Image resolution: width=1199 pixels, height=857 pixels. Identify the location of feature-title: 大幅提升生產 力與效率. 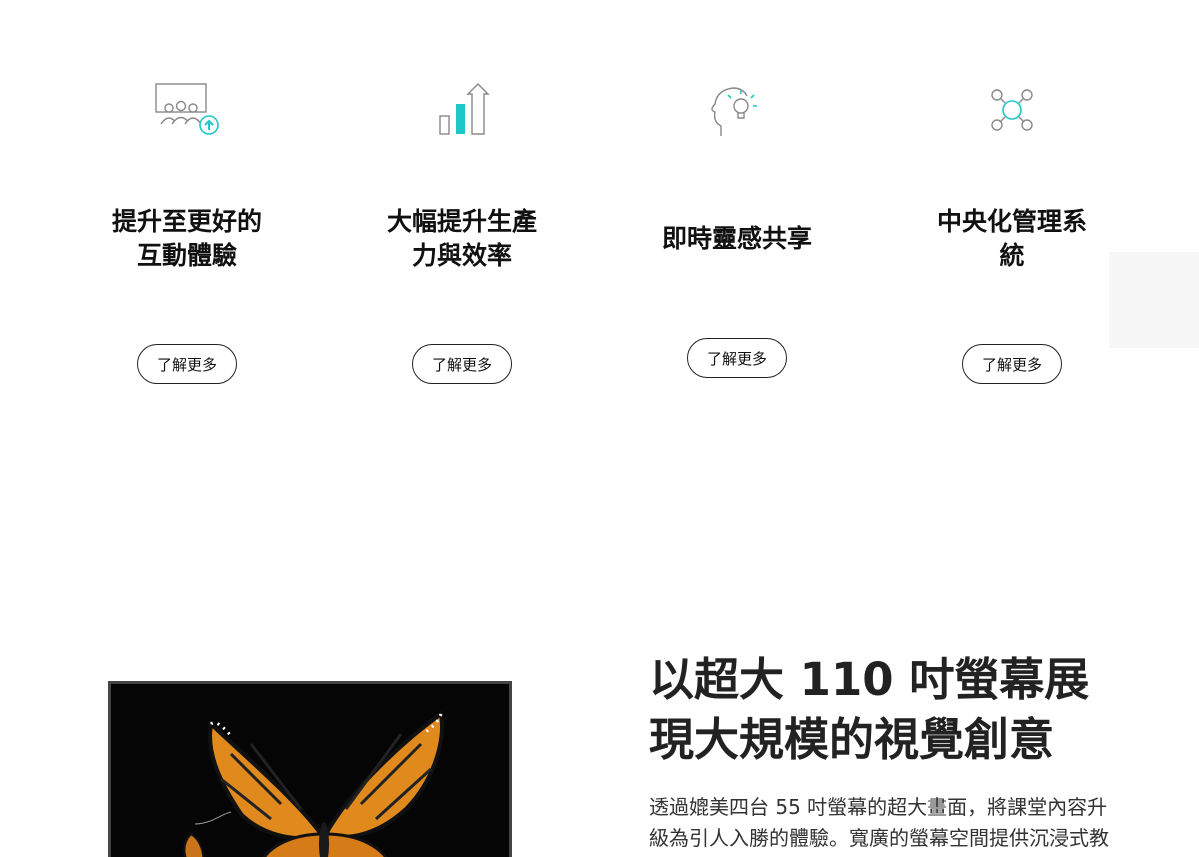
(461, 238).